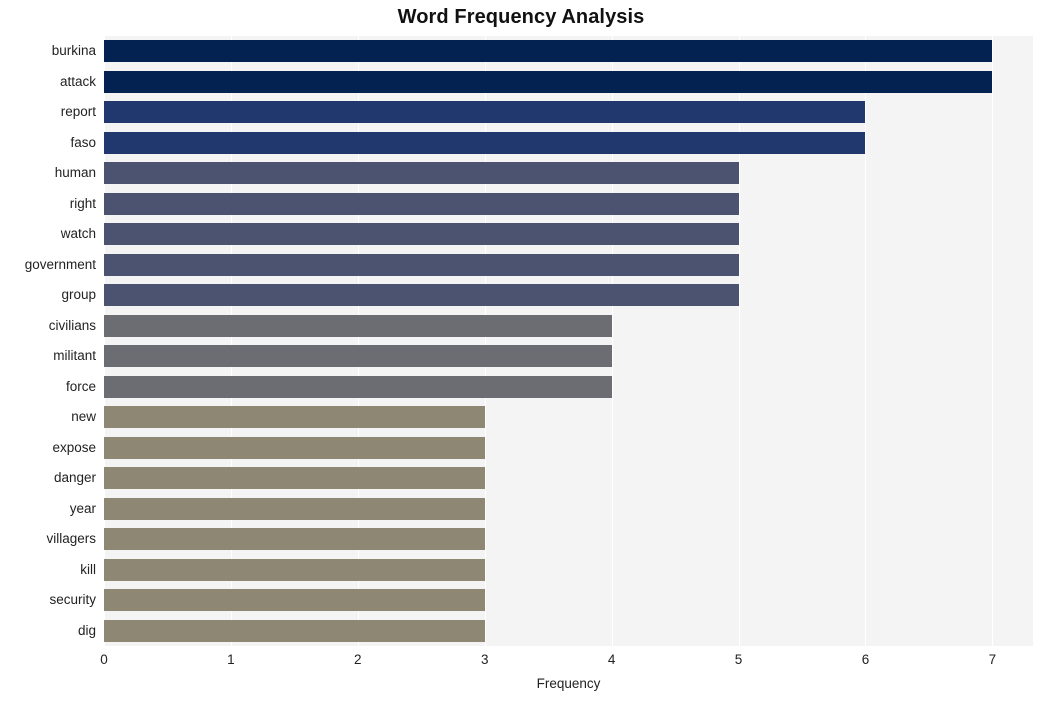 This screenshot has width=1042, height=701. Describe the element at coordinates (83, 142) in the screenshot. I see `y-tick-label: faso` at that location.